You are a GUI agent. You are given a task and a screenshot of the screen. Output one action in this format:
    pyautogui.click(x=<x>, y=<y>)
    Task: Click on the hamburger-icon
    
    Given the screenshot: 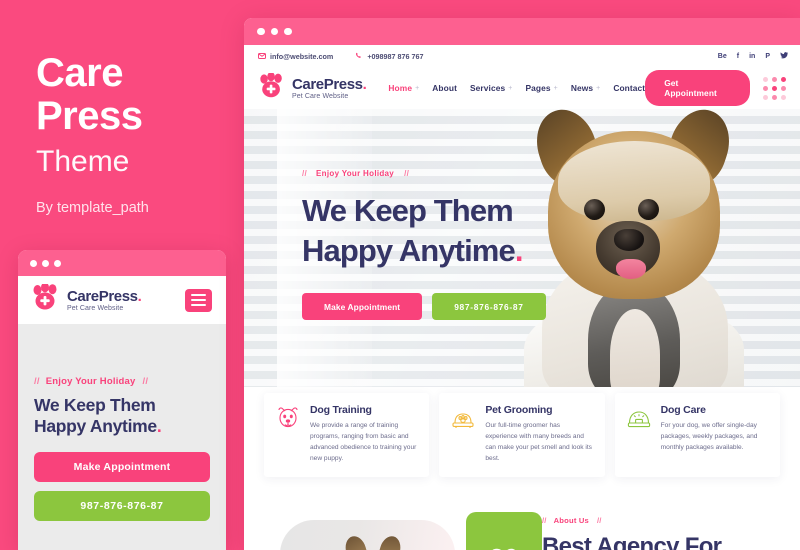 What is the action you would take?
    pyautogui.click(x=198, y=300)
    